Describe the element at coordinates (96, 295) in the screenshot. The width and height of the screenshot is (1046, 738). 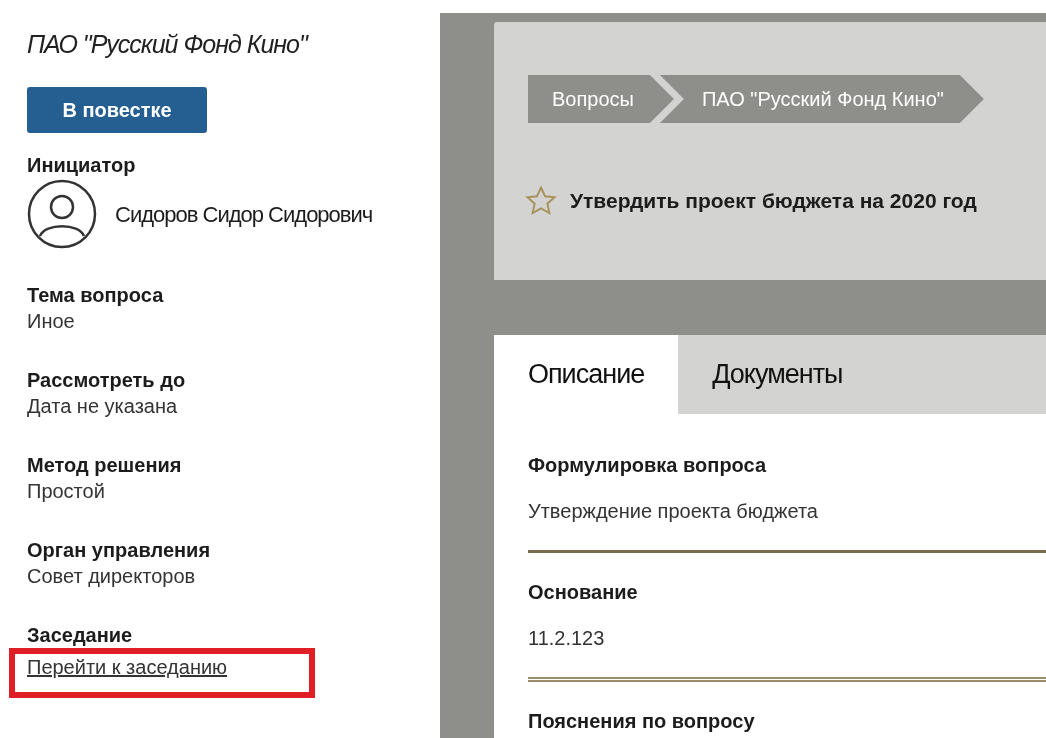
I see `field-label: Тема вопроса` at that location.